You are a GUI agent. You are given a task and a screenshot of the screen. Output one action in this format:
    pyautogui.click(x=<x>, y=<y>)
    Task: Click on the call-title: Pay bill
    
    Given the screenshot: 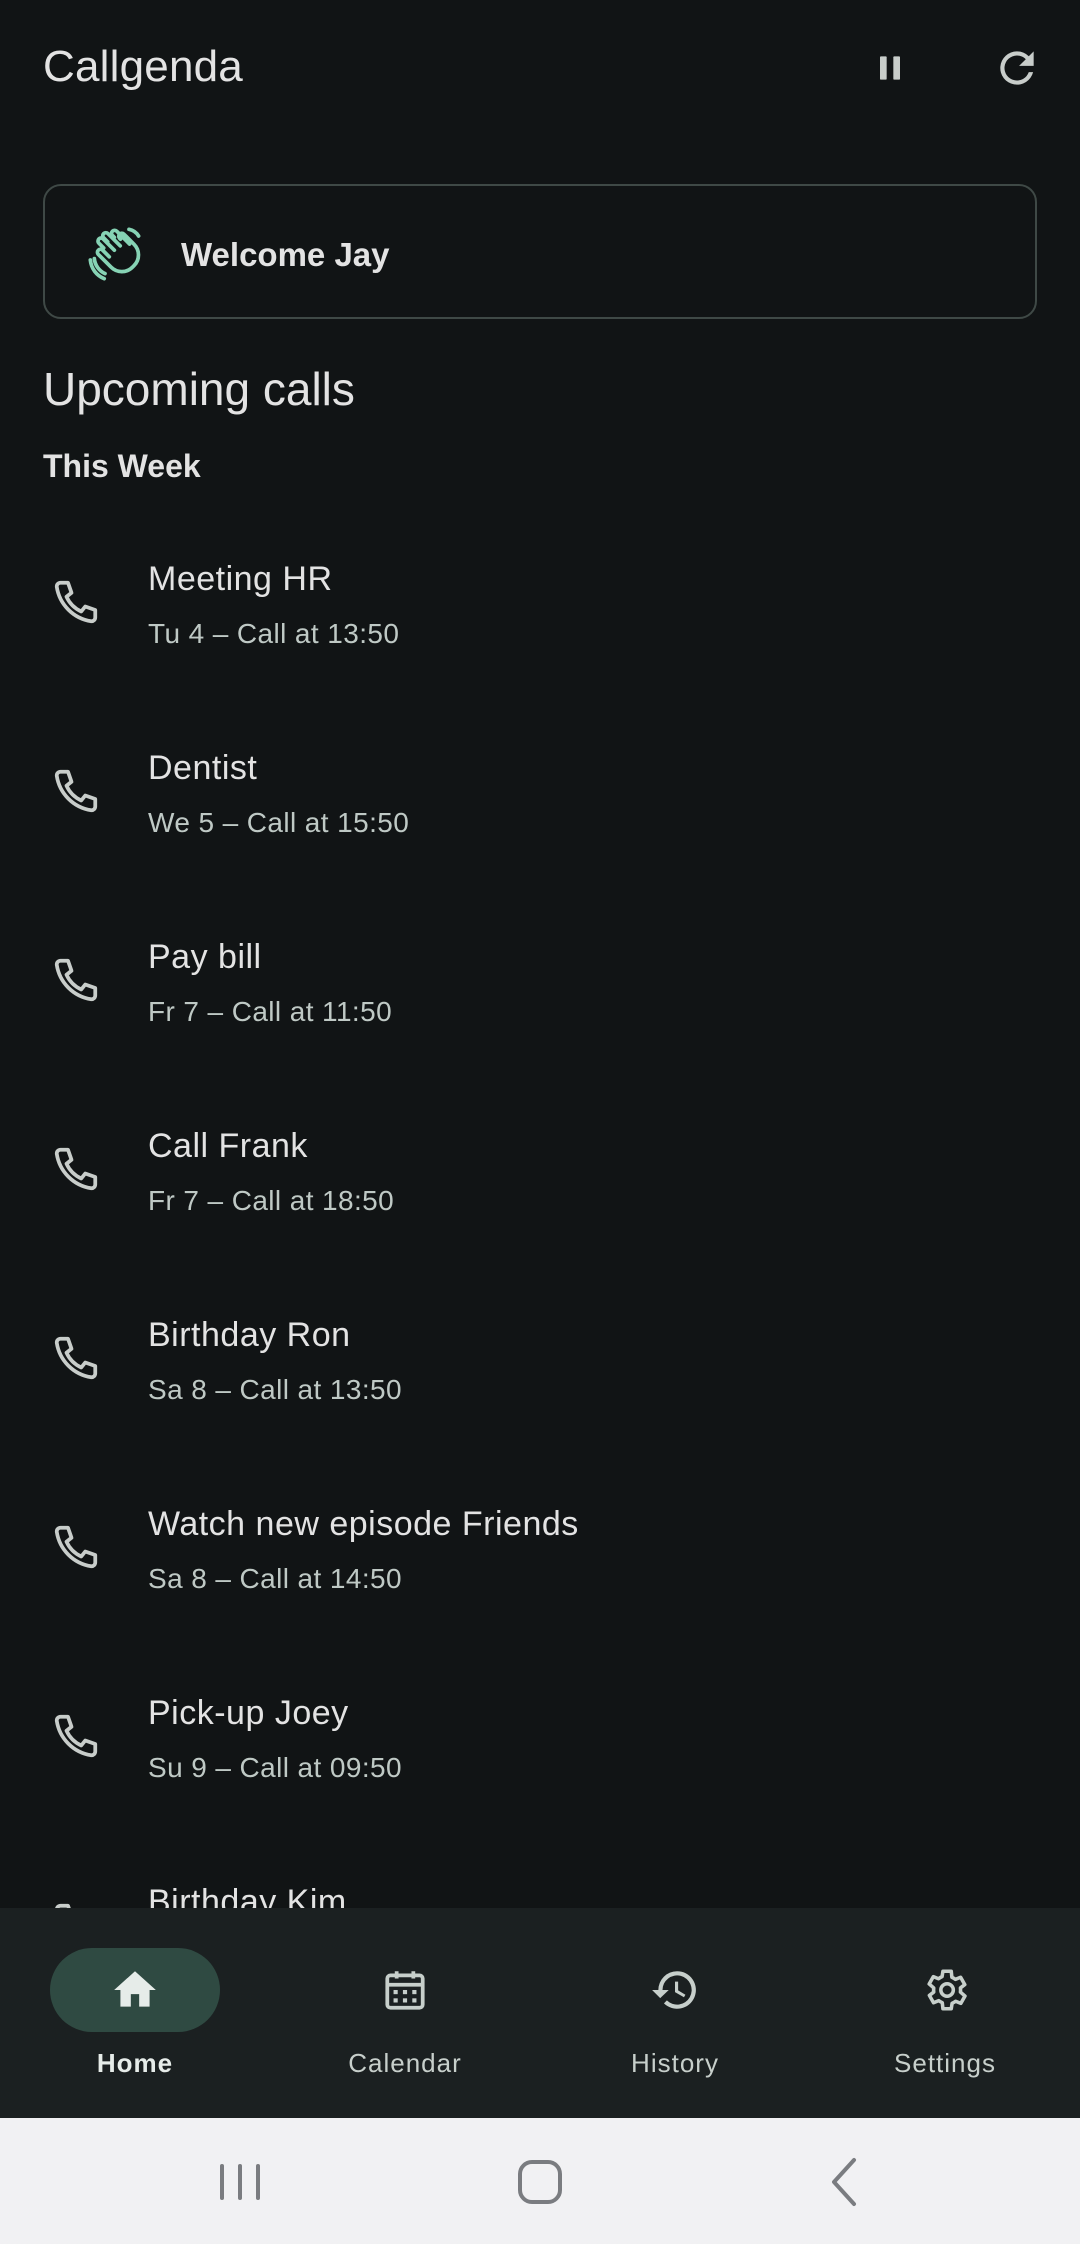 What is the action you would take?
    pyautogui.click(x=205, y=957)
    